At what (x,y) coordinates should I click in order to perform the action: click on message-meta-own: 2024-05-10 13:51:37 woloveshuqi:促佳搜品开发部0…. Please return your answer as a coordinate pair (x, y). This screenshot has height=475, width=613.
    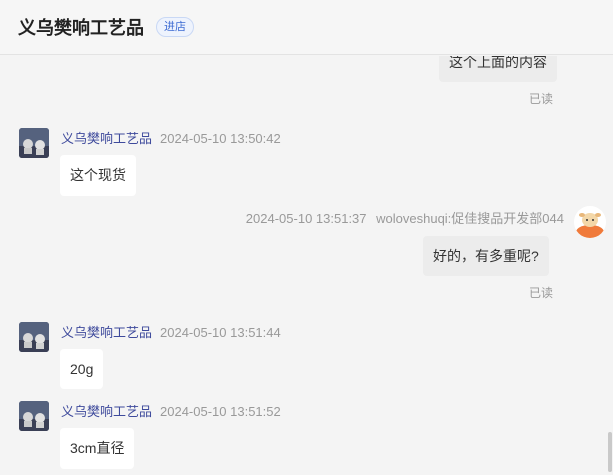
    Looking at the image, I should click on (405, 217).